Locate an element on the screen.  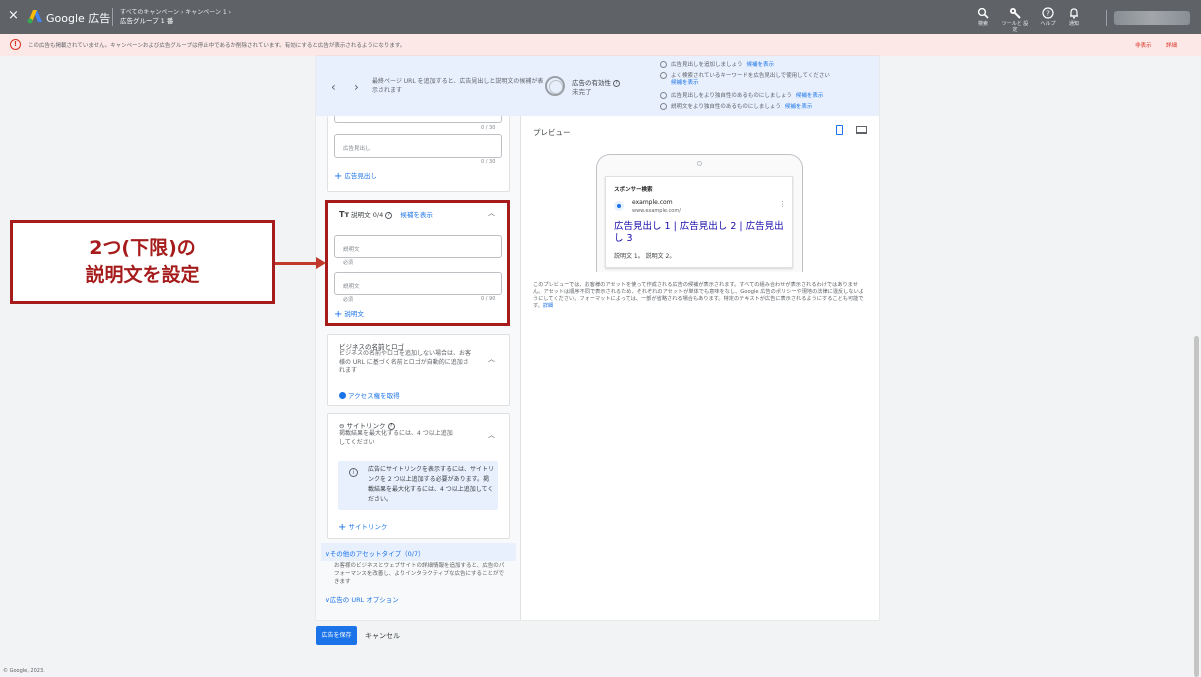
chevron-right-icon: › is located at coordinates (356, 87).